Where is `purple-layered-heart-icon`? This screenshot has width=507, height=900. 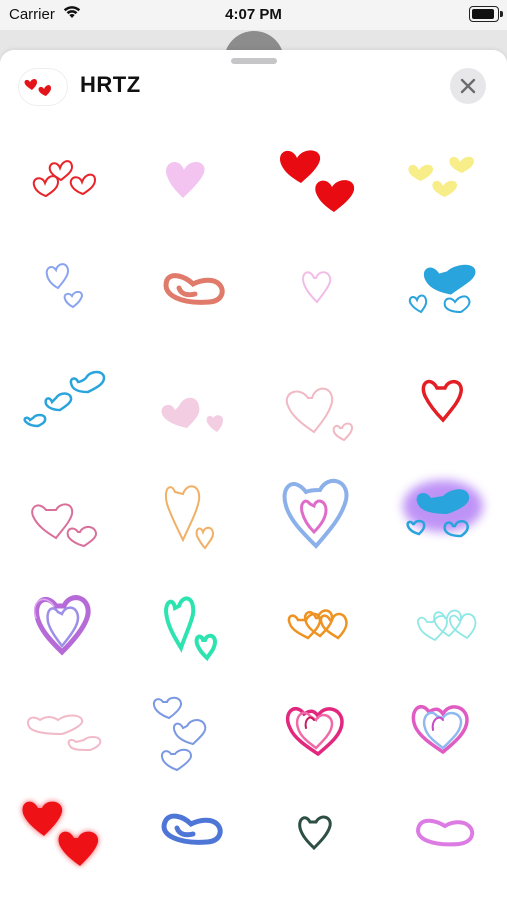 purple-layered-heart-icon is located at coordinates (63, 616).